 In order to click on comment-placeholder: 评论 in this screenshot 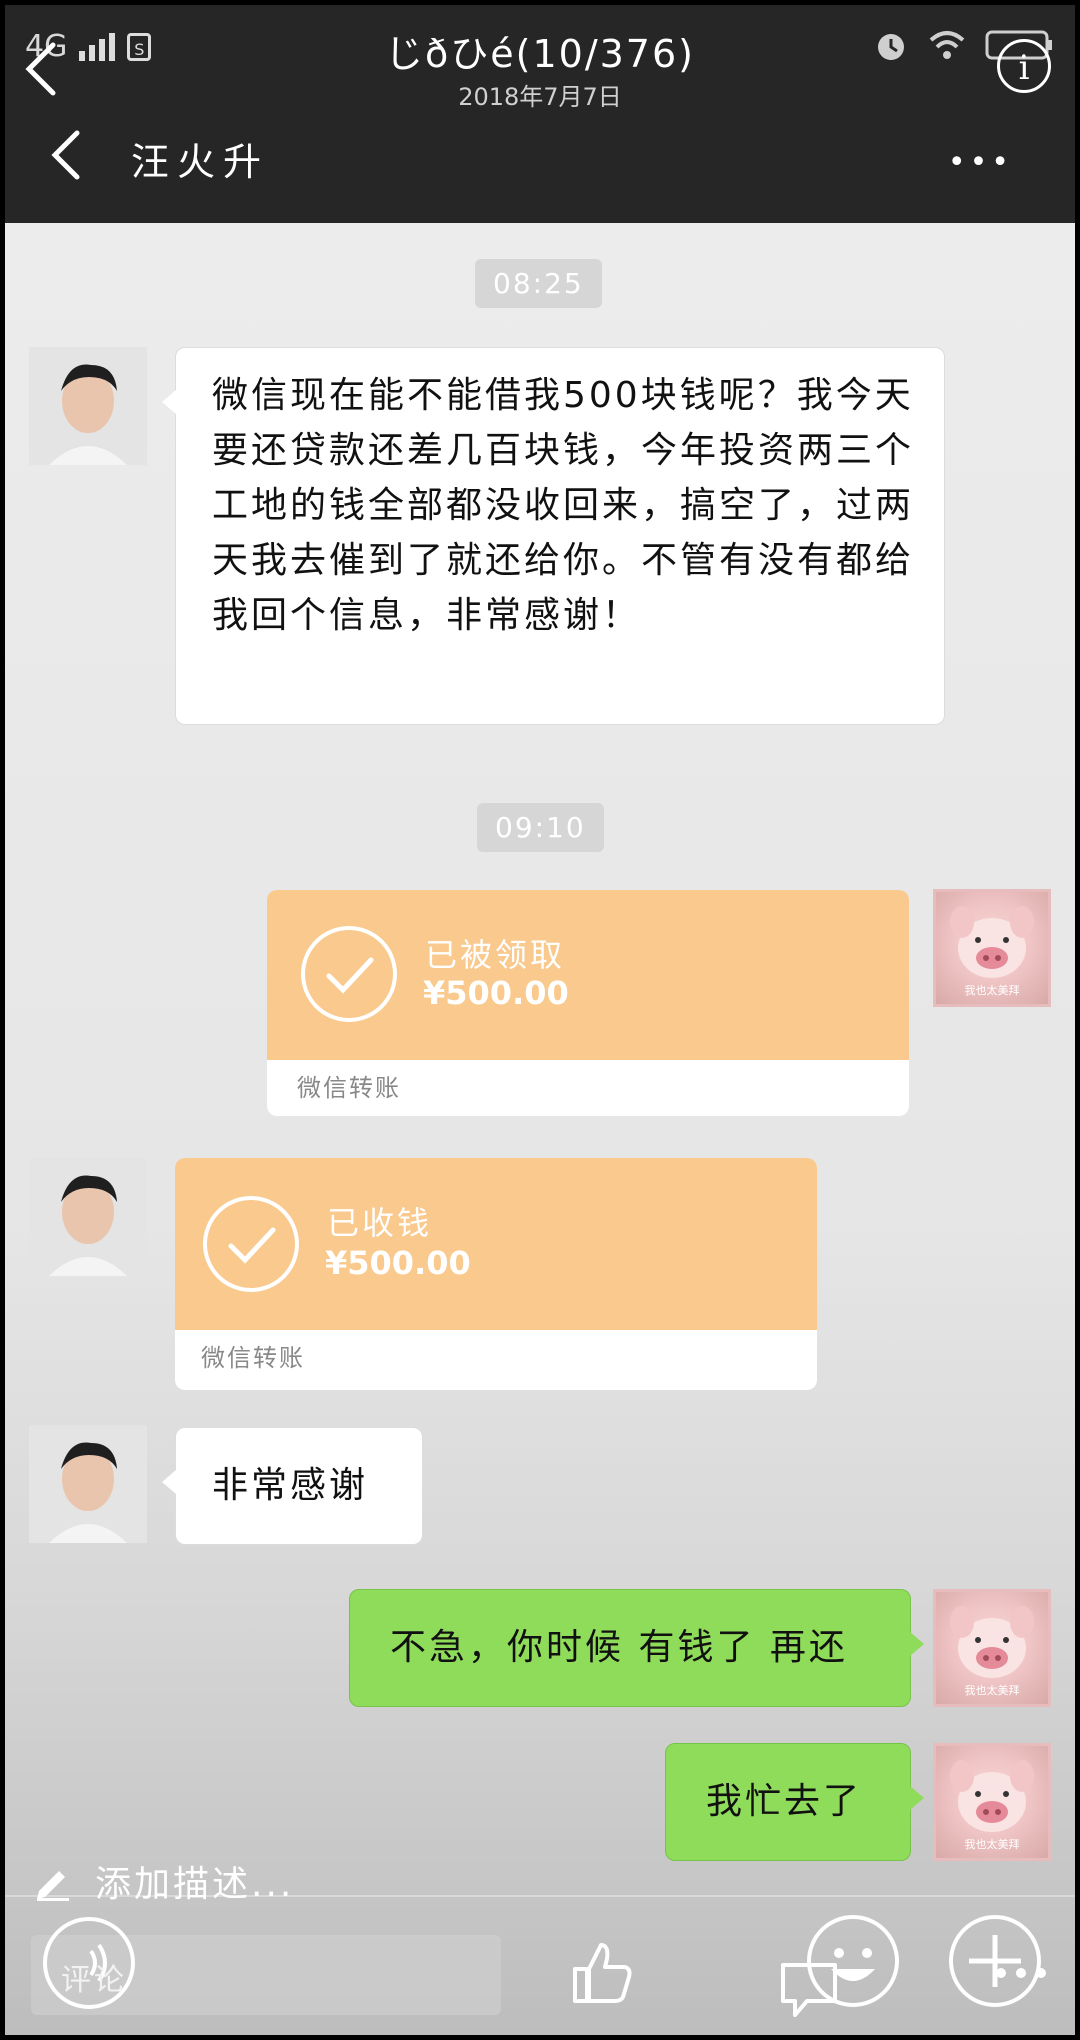, I will do `click(94, 1980)`.